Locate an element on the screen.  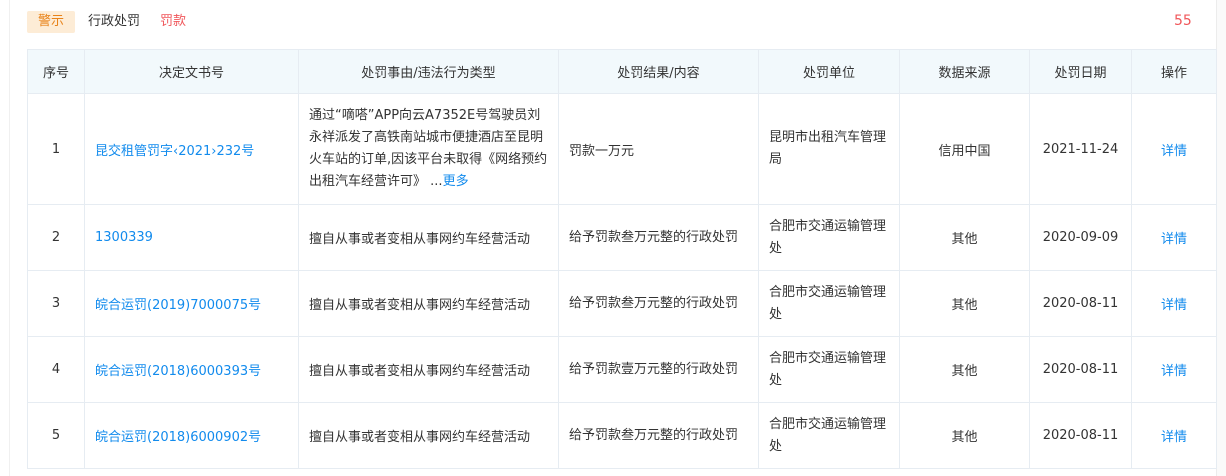
record-count: 55 is located at coordinates (1183, 21).